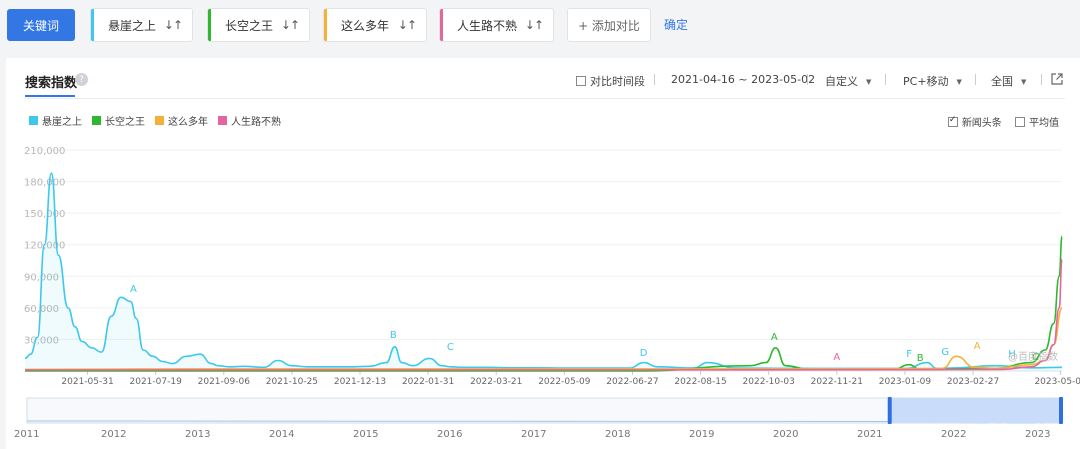 This screenshot has width=1080, height=449. I want to click on timeline-handle-right, so click(1061, 410).